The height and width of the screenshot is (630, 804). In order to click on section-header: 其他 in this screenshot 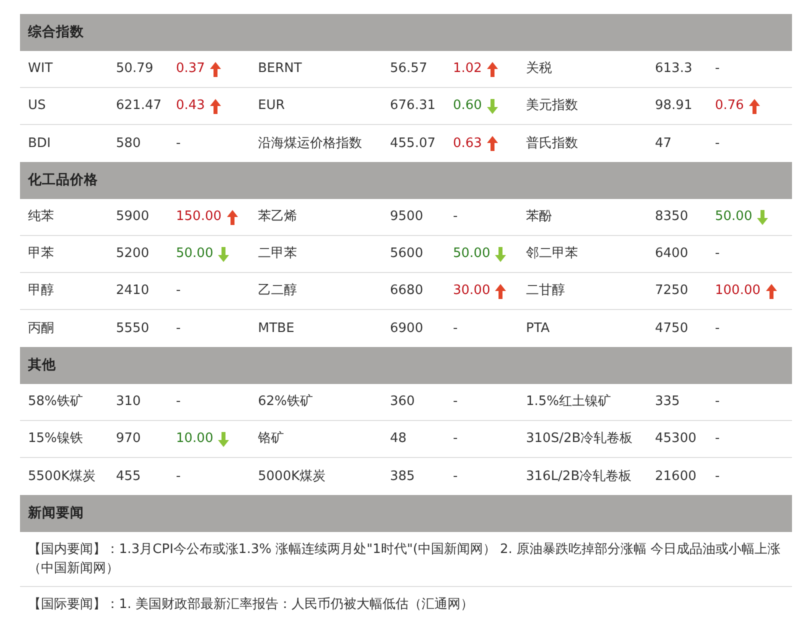, I will do `click(406, 365)`.